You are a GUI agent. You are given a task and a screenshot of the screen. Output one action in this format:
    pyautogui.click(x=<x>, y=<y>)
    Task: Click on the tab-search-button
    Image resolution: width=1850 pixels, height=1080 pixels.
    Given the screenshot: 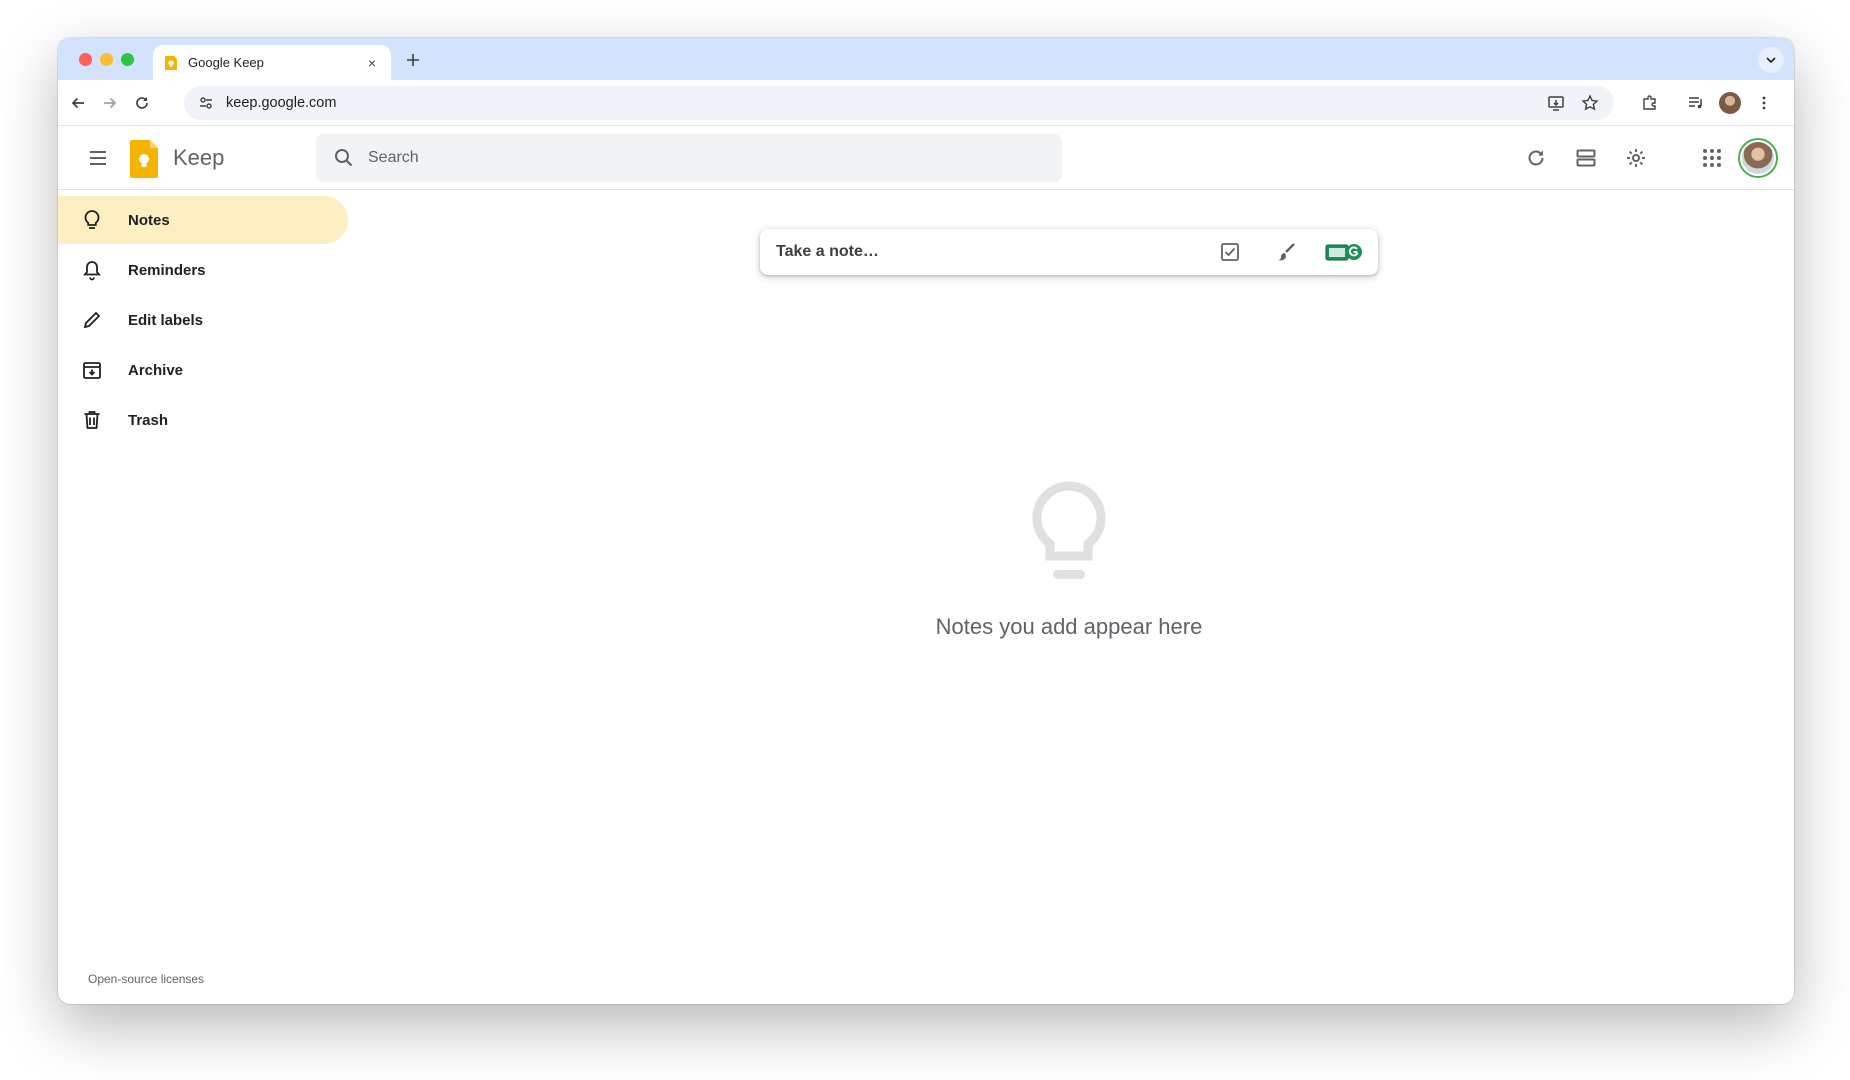 What is the action you would take?
    pyautogui.click(x=1771, y=60)
    